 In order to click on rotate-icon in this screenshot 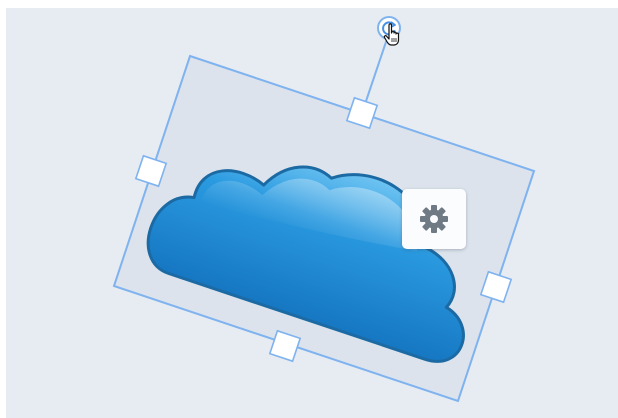, I will do `click(389, 28)`.